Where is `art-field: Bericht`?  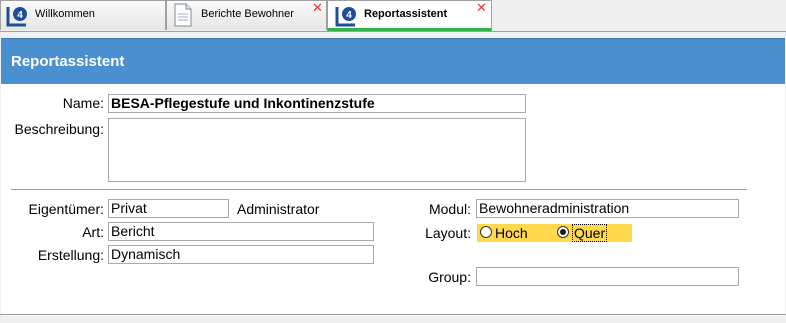
art-field: Bericht is located at coordinates (241, 231).